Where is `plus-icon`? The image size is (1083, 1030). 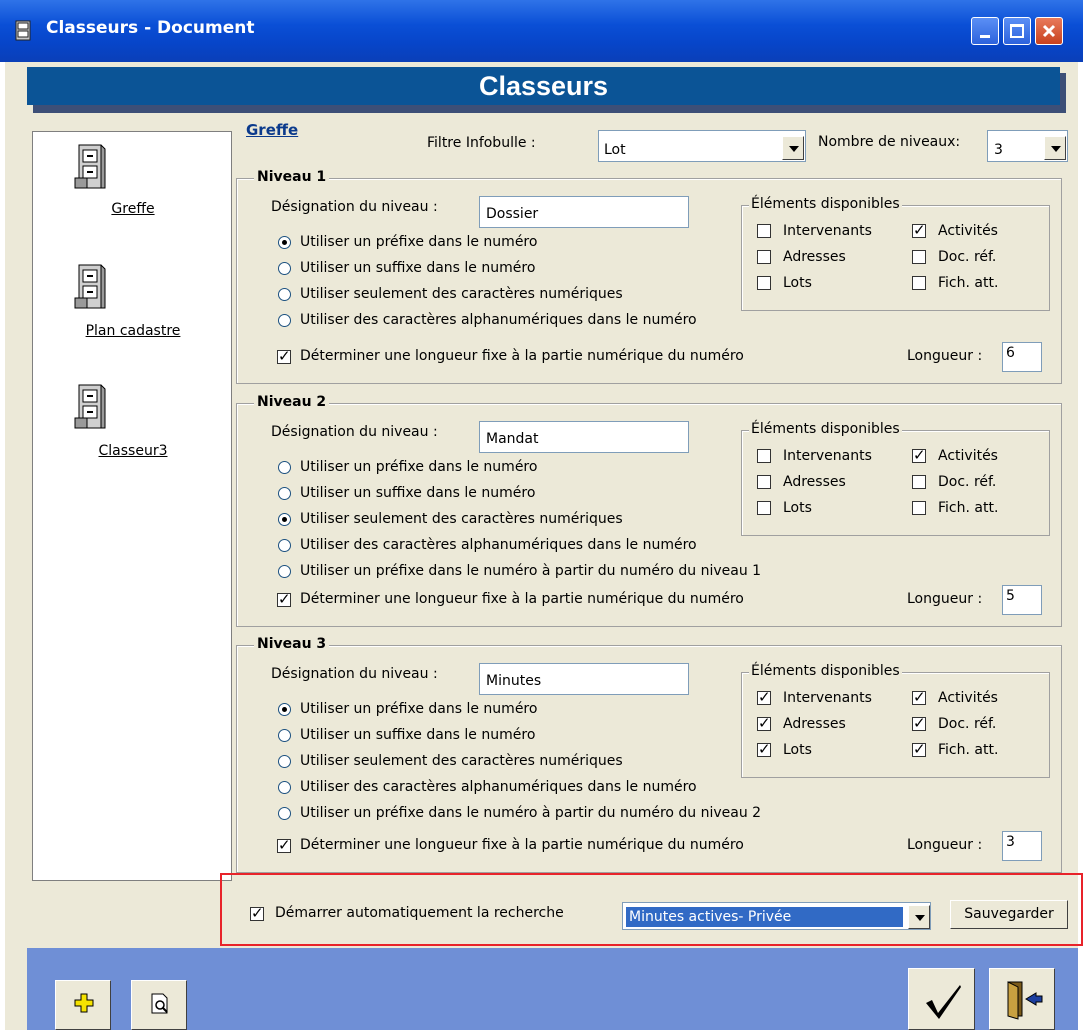
plus-icon is located at coordinates (84, 1003).